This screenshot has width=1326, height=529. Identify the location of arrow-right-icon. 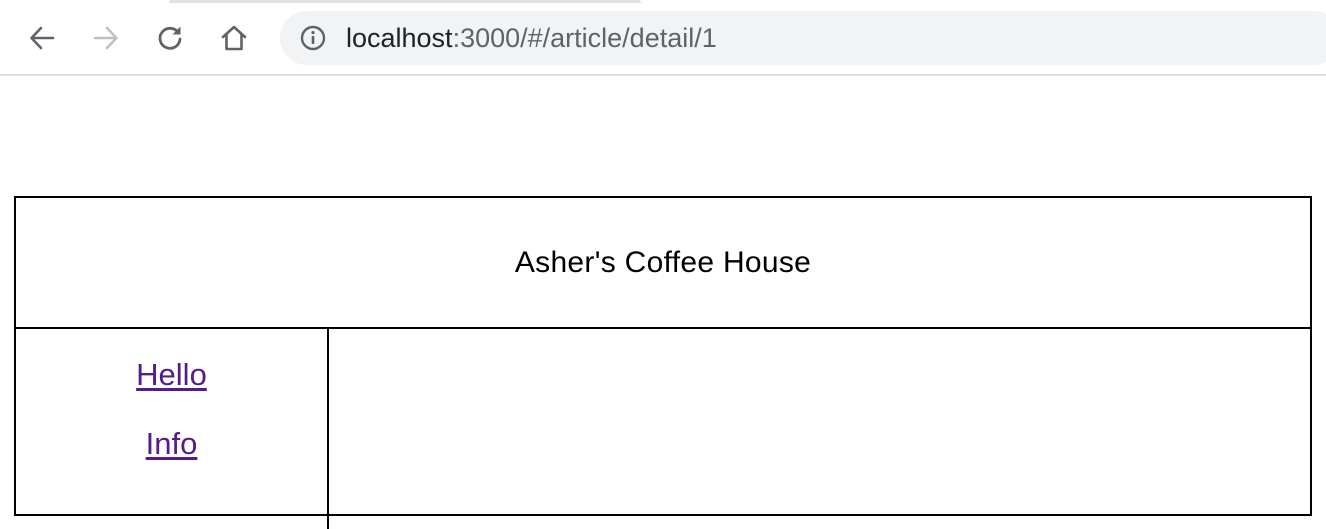
(105, 38).